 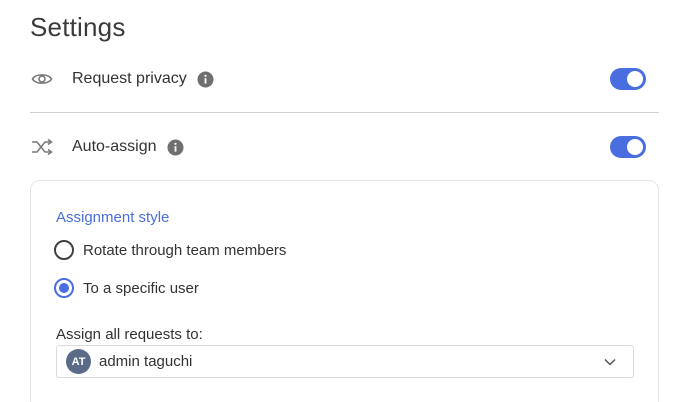 I want to click on selected-user-name: admin taguchi, so click(x=146, y=361).